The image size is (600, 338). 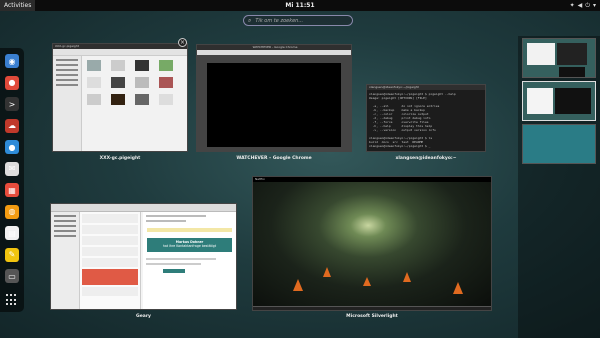 What do you see at coordinates (12, 168) in the screenshot?
I see `mail-icon: ✉` at bounding box center [12, 168].